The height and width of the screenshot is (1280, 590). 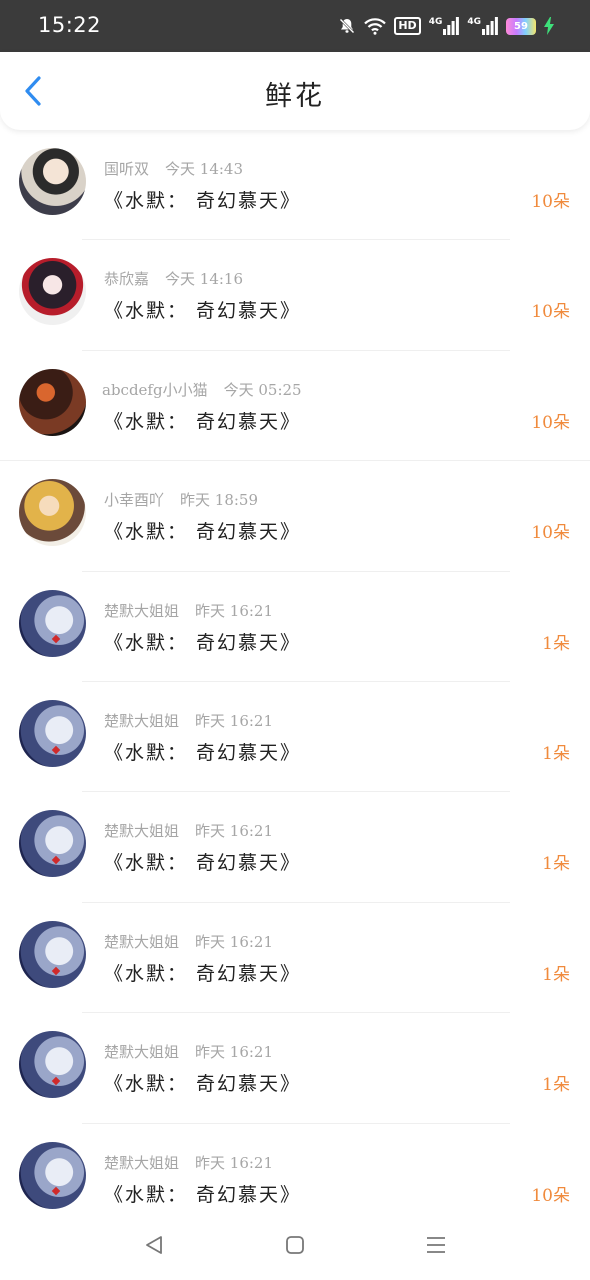 I want to click on battery-icon: 59, so click(x=521, y=26).